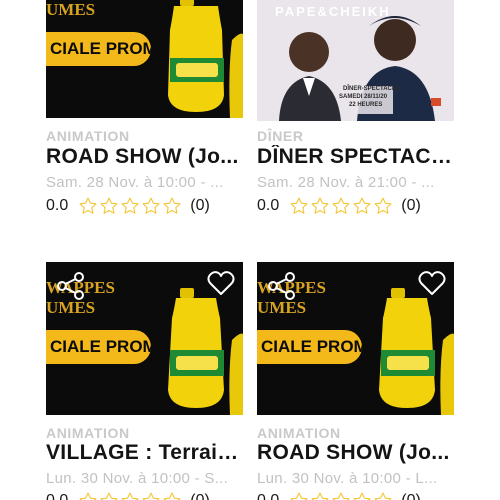 This screenshot has height=500, width=500. What do you see at coordinates (333, 11) in the screenshot?
I see `poster-title: PAPE&CHEIKH` at bounding box center [333, 11].